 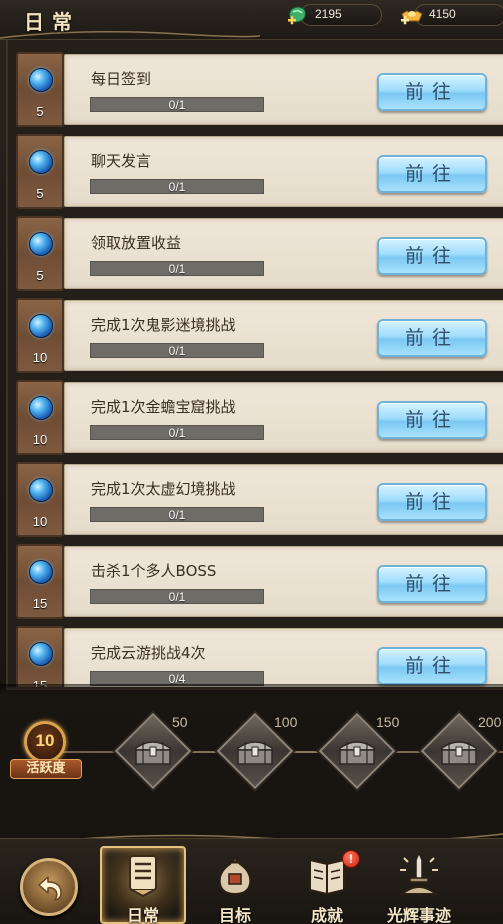 I want to click on activity-reward-chest: 150, so click(x=359, y=752).